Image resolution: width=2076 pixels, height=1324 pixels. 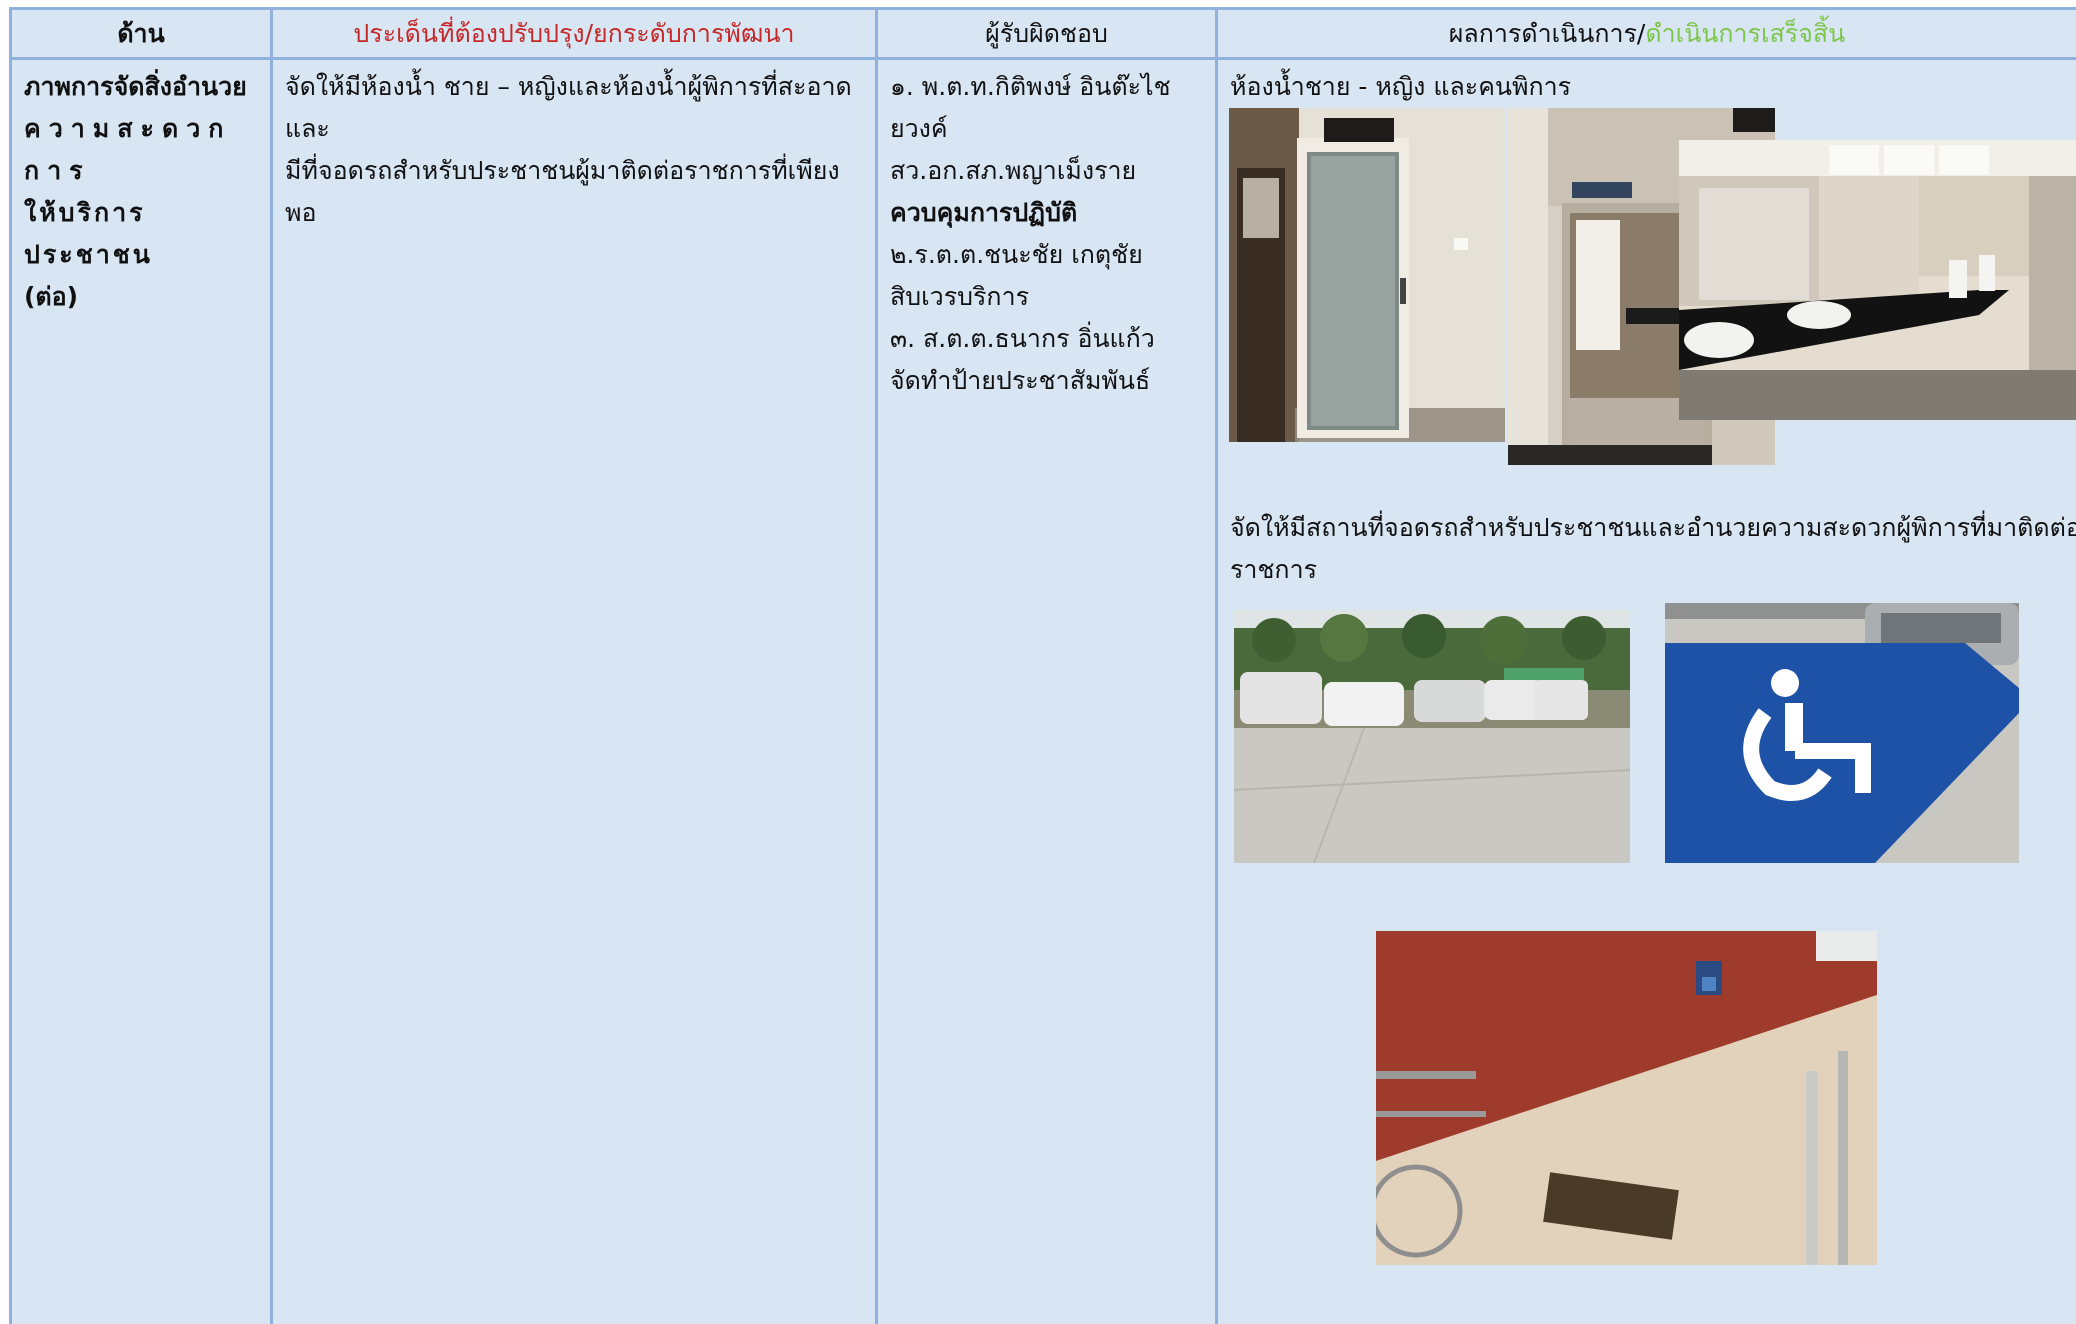 What do you see at coordinates (1626, 1098) in the screenshot?
I see `wheelchair-ramp-photo` at bounding box center [1626, 1098].